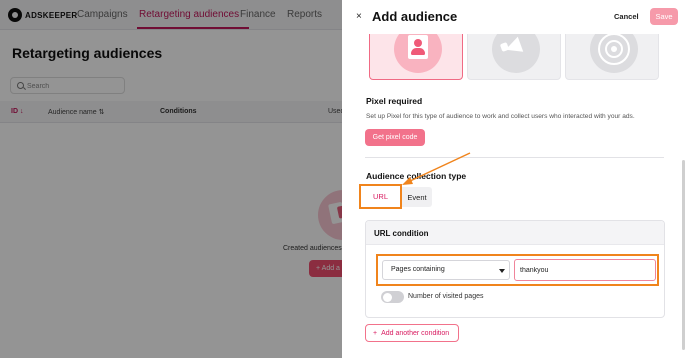 Image resolution: width=688 pixels, height=358 pixels. I want to click on drawer-header: × Add audience Cancel Save, so click(515, 17).